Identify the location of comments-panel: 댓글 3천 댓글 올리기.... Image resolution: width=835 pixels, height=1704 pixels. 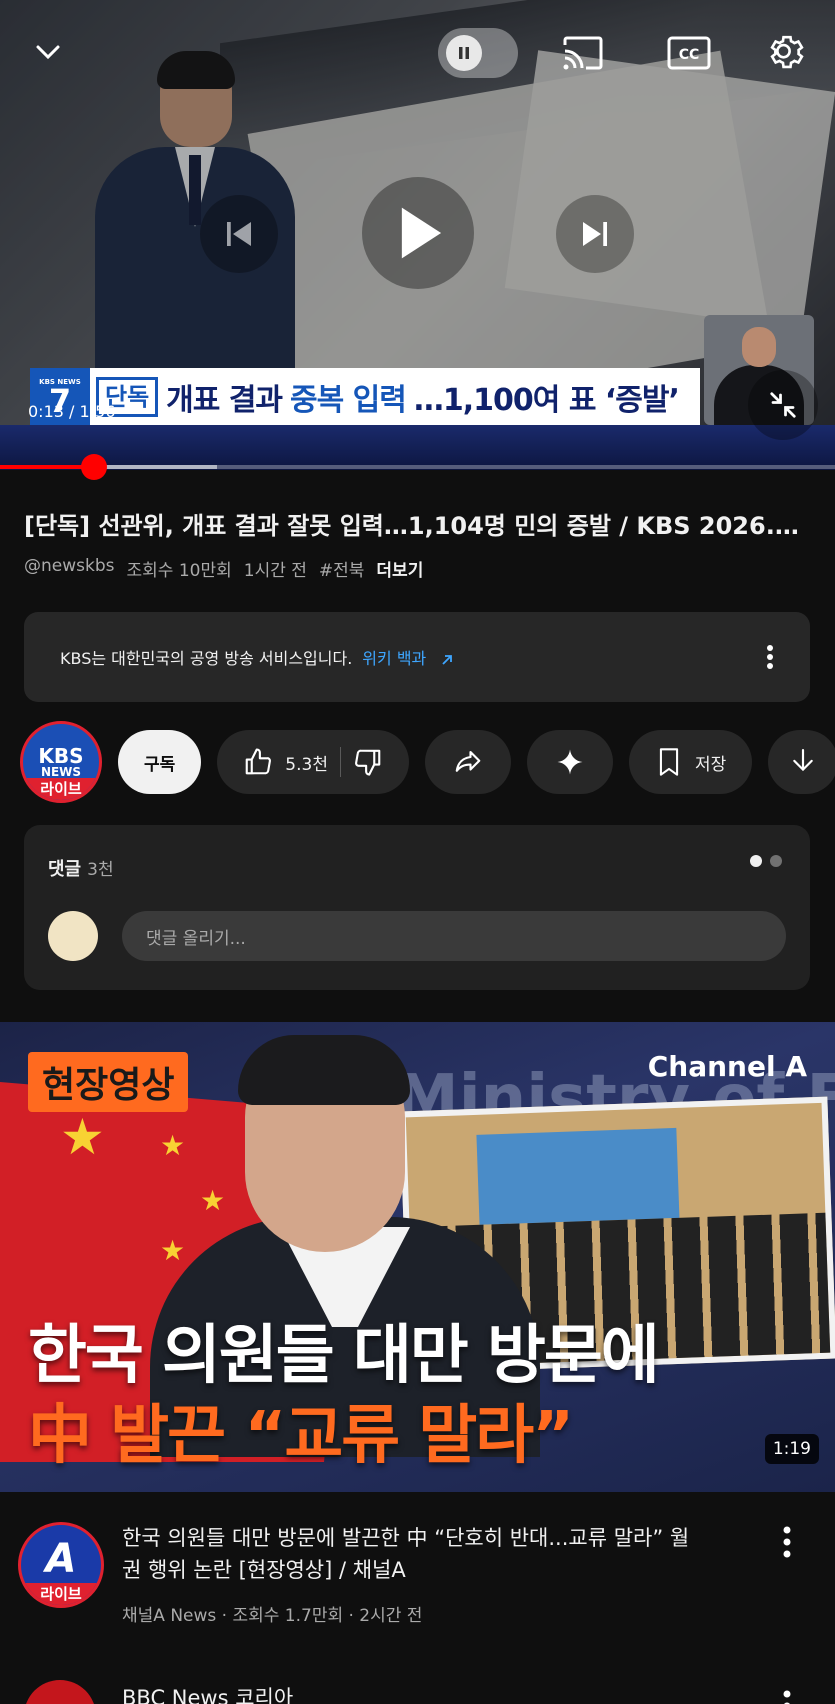
(417, 907).